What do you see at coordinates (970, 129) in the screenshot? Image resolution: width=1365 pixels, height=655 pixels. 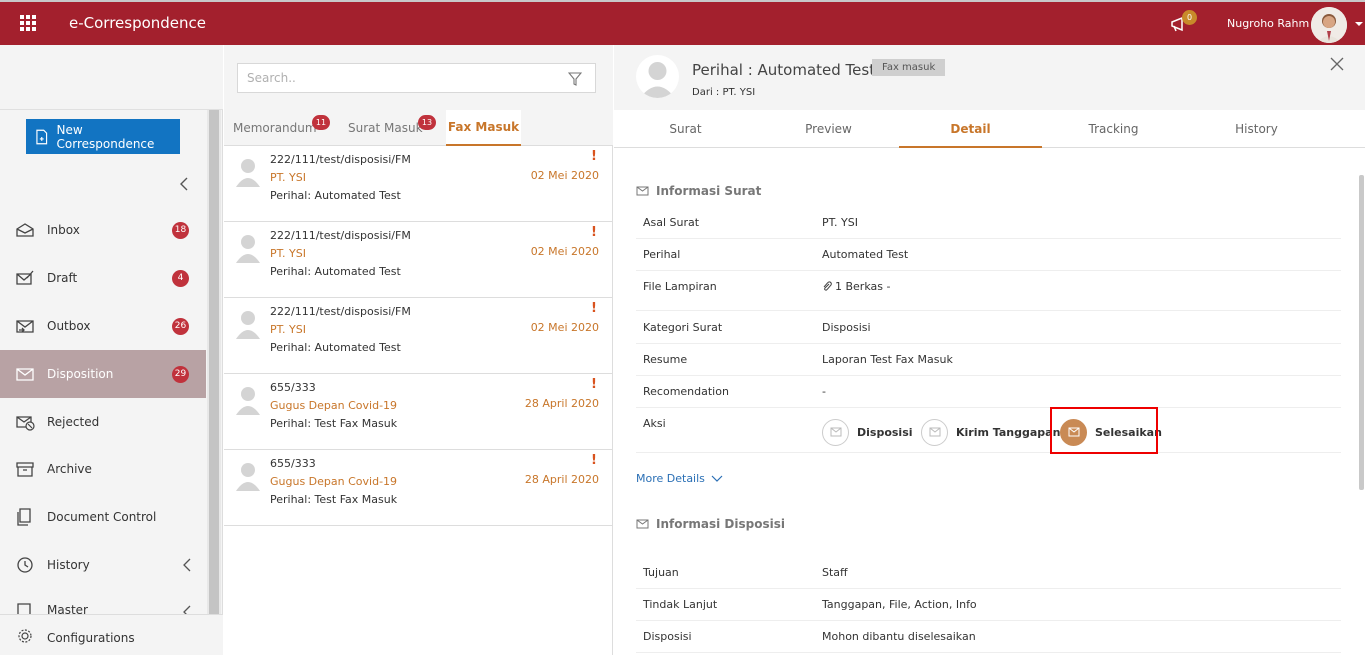 I see `tab-detail: Detail` at bounding box center [970, 129].